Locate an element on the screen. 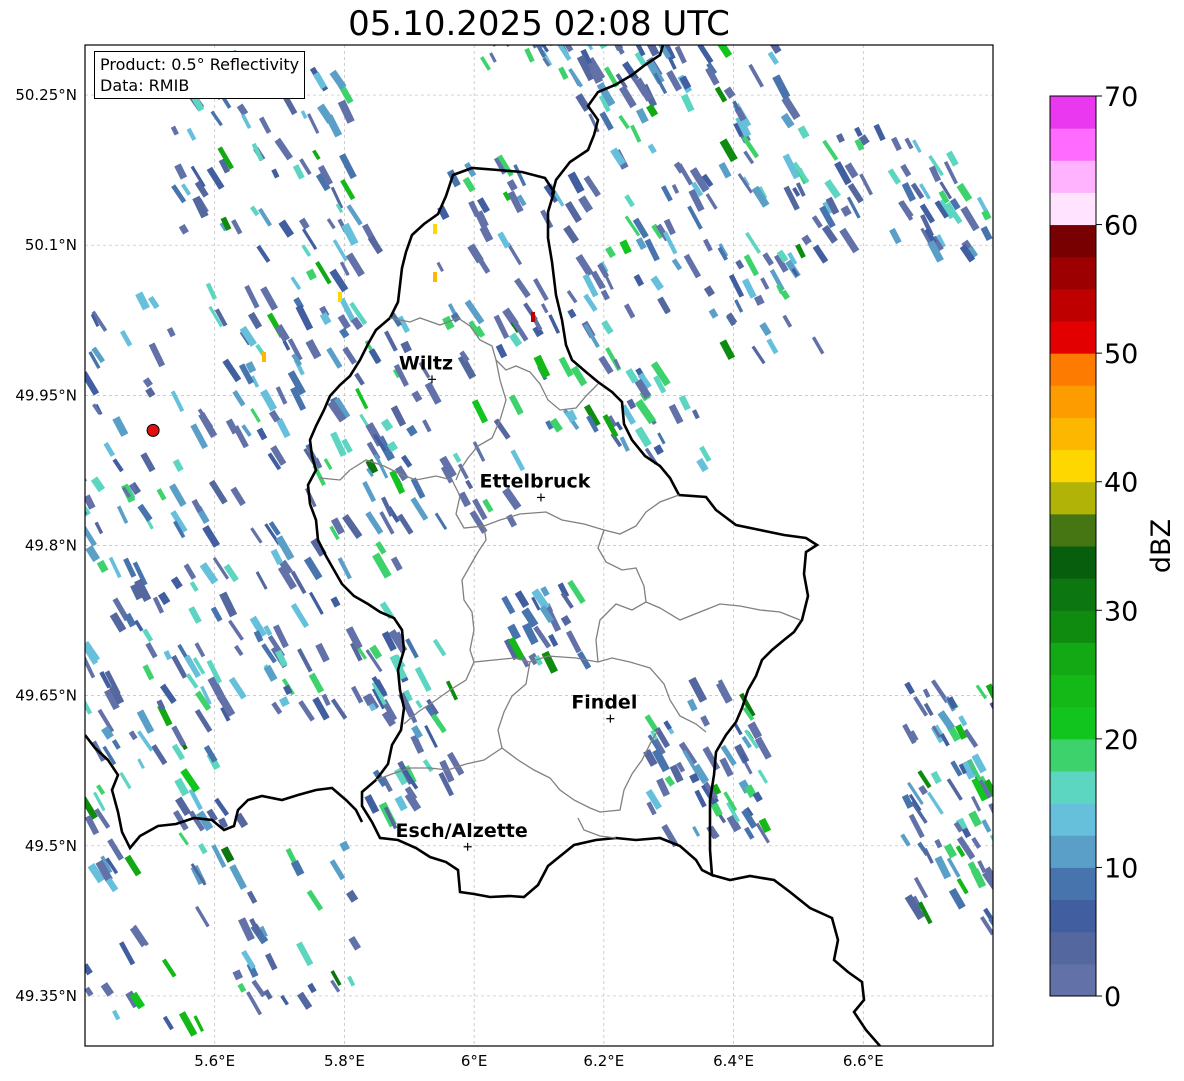  lat-tick-label: 50.1°N is located at coordinates (51, 245).